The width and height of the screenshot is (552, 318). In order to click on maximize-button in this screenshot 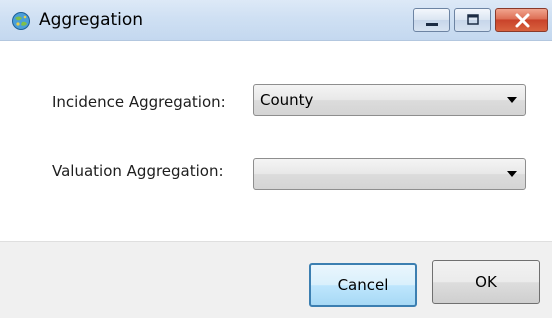, I will do `click(472, 20)`.